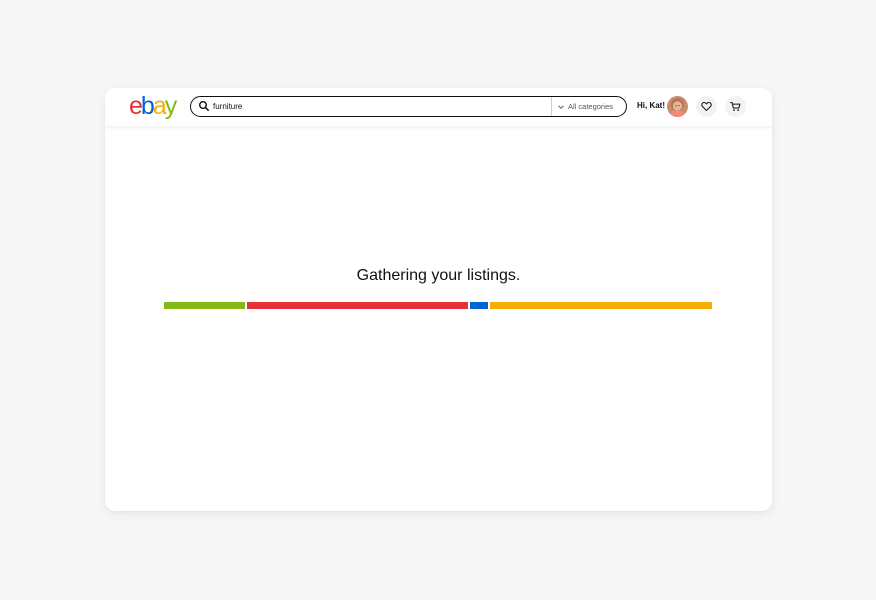  What do you see at coordinates (136, 106) in the screenshot?
I see `logo-letter-e: e` at bounding box center [136, 106].